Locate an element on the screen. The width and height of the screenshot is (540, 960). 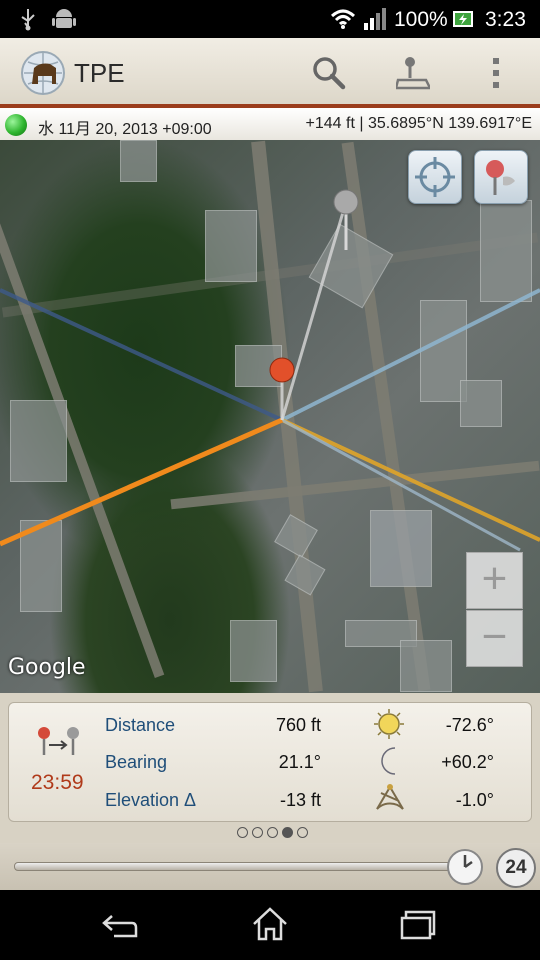
bearing-value: 21.1° is located at coordinates (299, 762).